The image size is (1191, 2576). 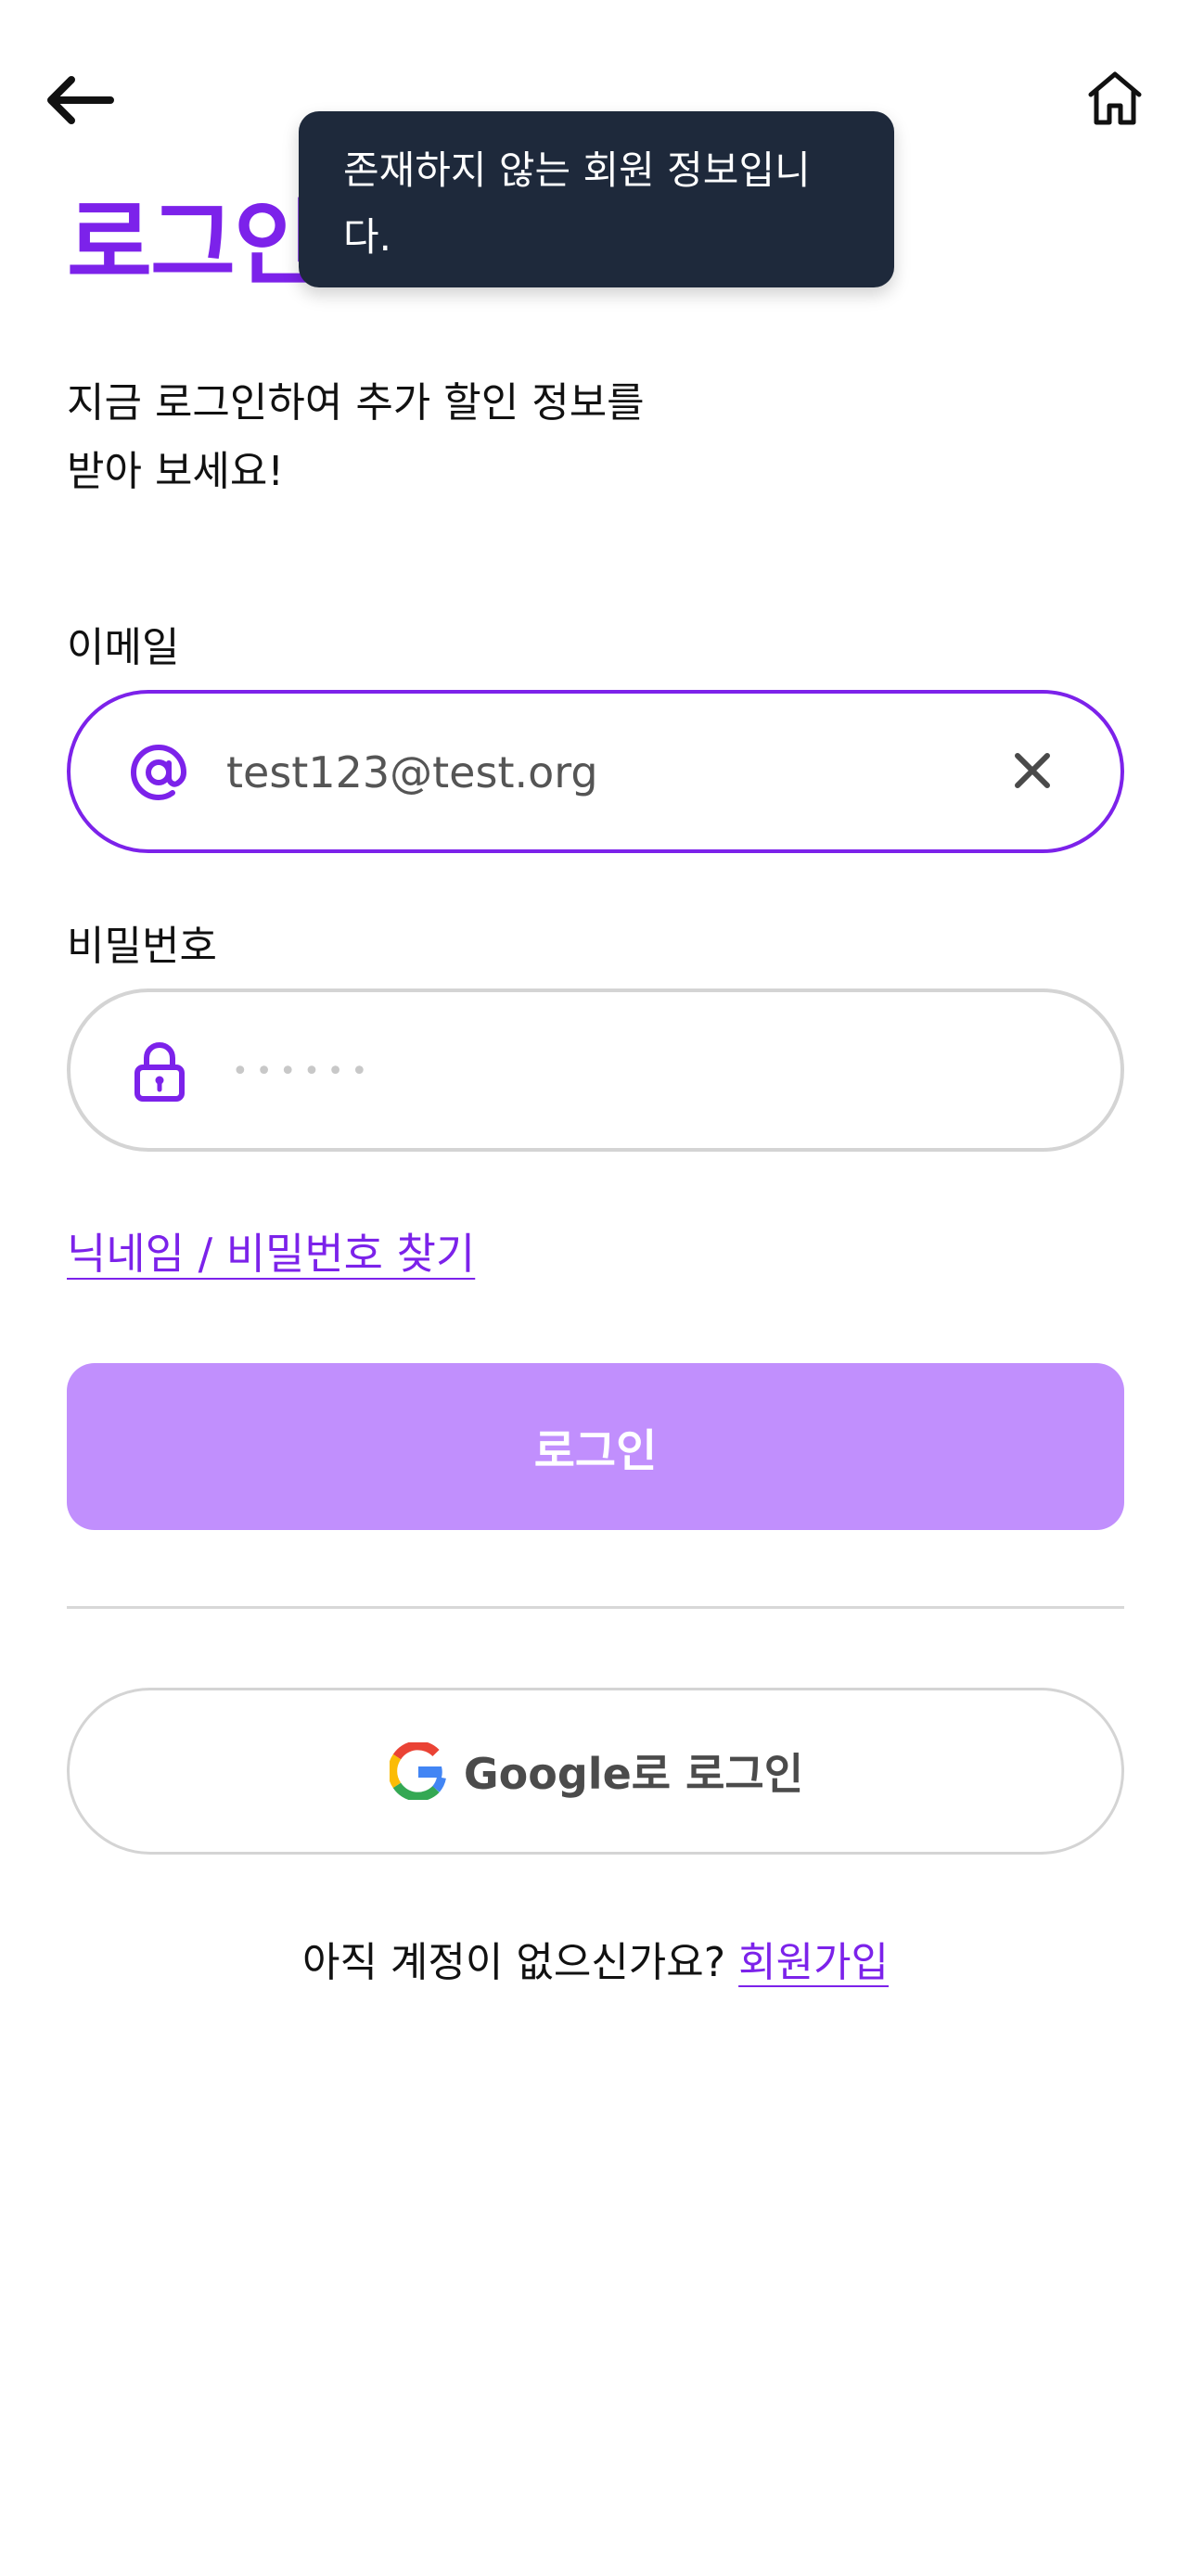 I want to click on clear-email-button, so click(x=1032, y=772).